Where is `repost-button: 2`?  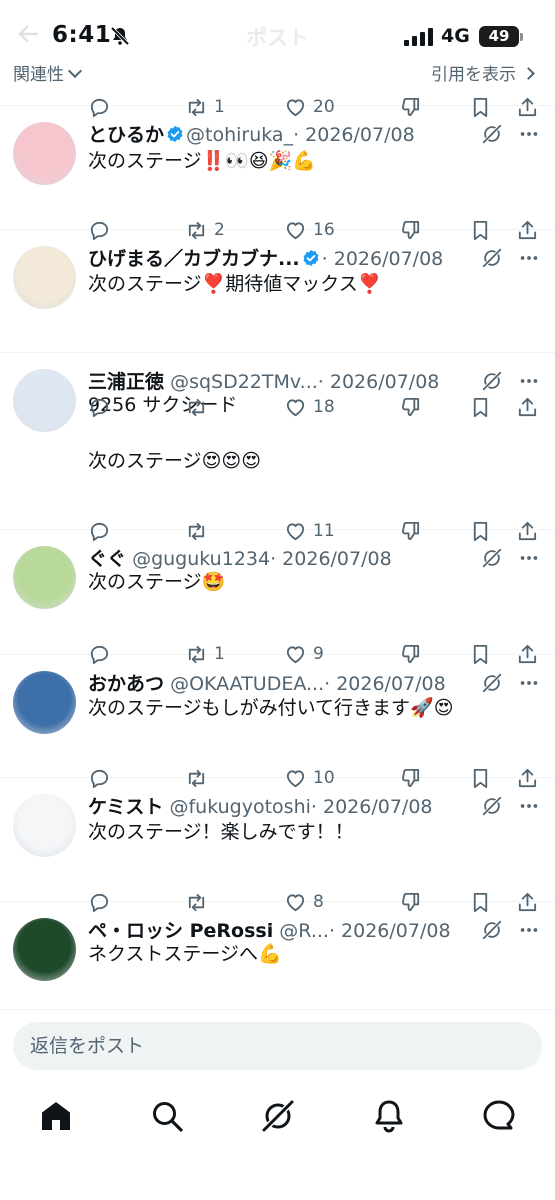
repost-button: 2 is located at coordinates (205, 230).